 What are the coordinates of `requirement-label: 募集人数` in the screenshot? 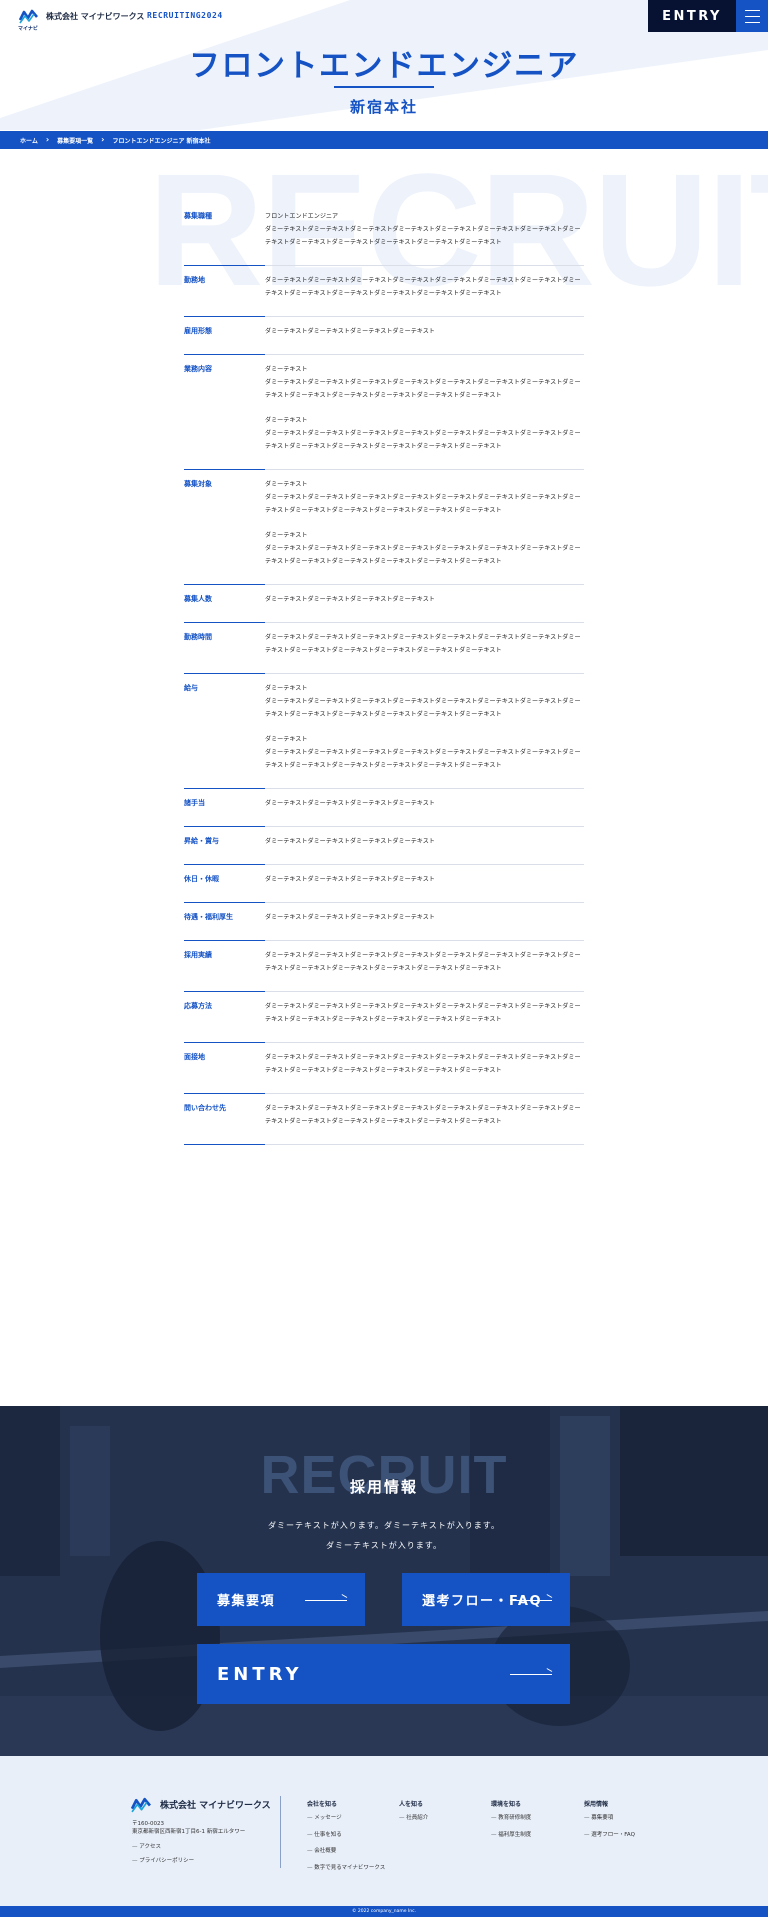 It's located at (198, 599).